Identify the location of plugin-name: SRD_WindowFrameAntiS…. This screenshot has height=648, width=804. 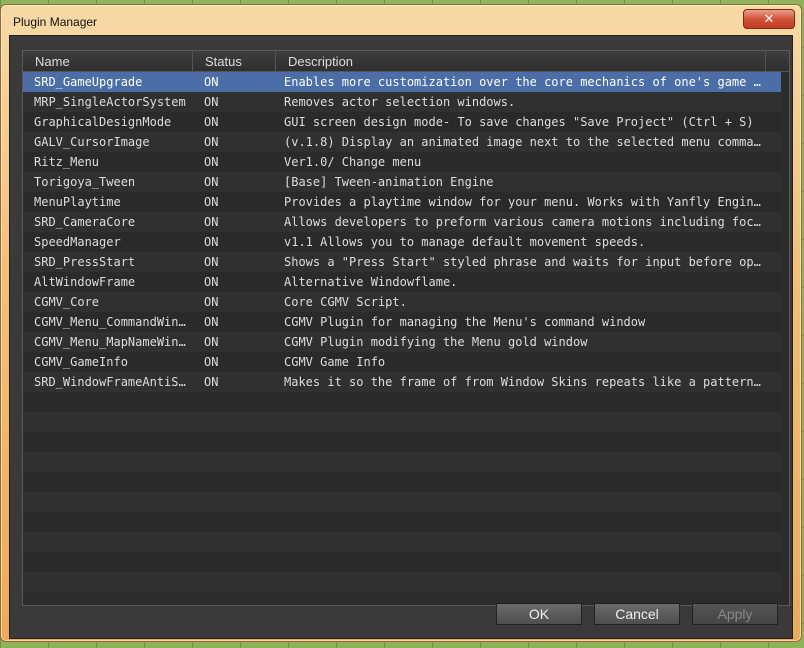
(110, 382).